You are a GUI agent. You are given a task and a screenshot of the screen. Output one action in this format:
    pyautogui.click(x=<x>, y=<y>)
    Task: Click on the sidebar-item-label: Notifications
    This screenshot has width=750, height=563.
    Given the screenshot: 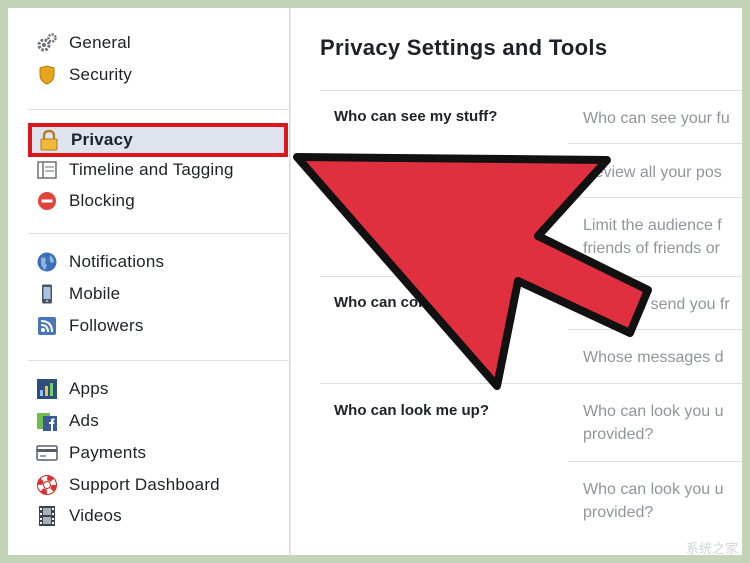 What is the action you would take?
    pyautogui.click(x=117, y=261)
    